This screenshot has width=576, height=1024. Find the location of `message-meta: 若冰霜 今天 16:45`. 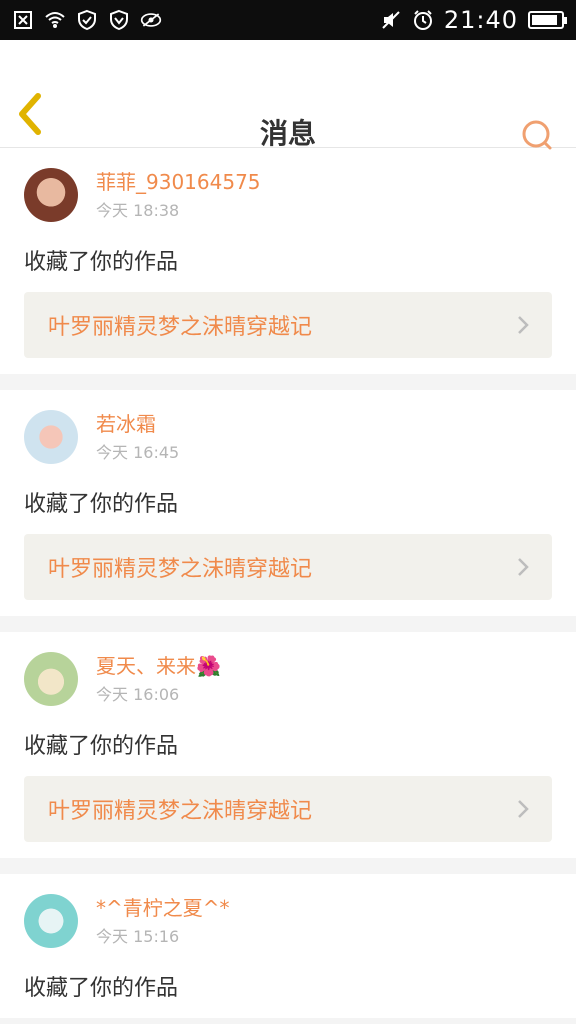

message-meta: 若冰霜 今天 16:45 is located at coordinates (137, 437).